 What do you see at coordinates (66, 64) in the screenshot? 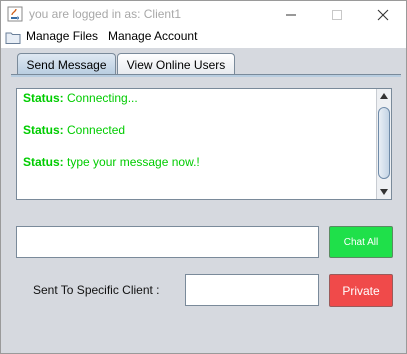
I see `tab-send-message: Send Message` at bounding box center [66, 64].